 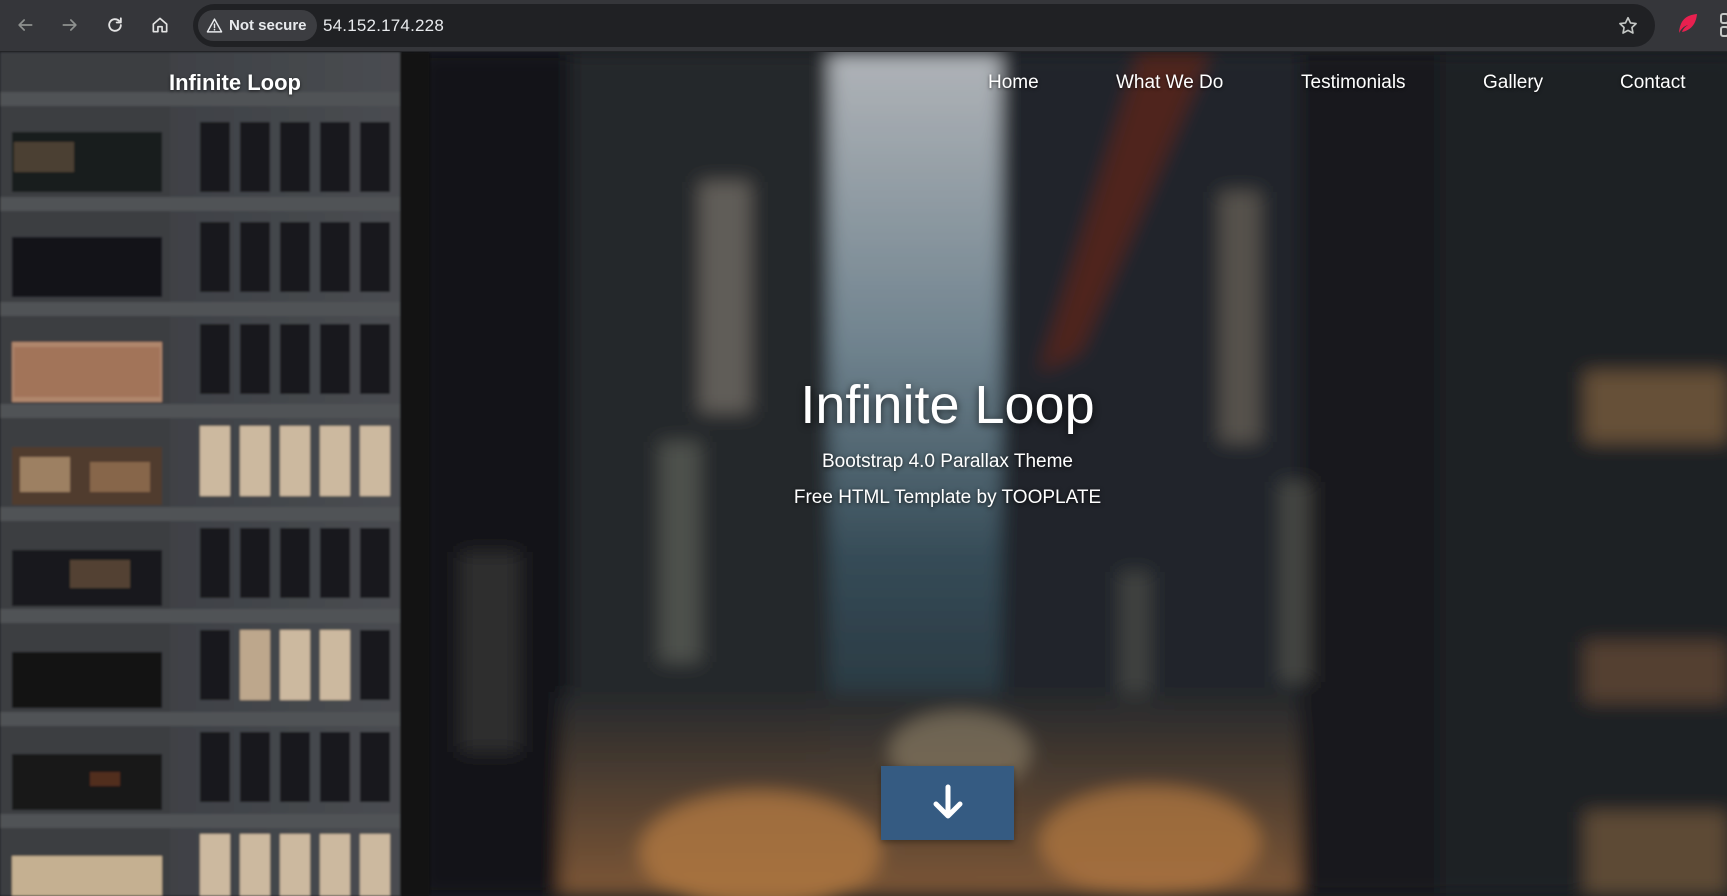 I want to click on nav-link-contact: Contact, so click(x=1652, y=83).